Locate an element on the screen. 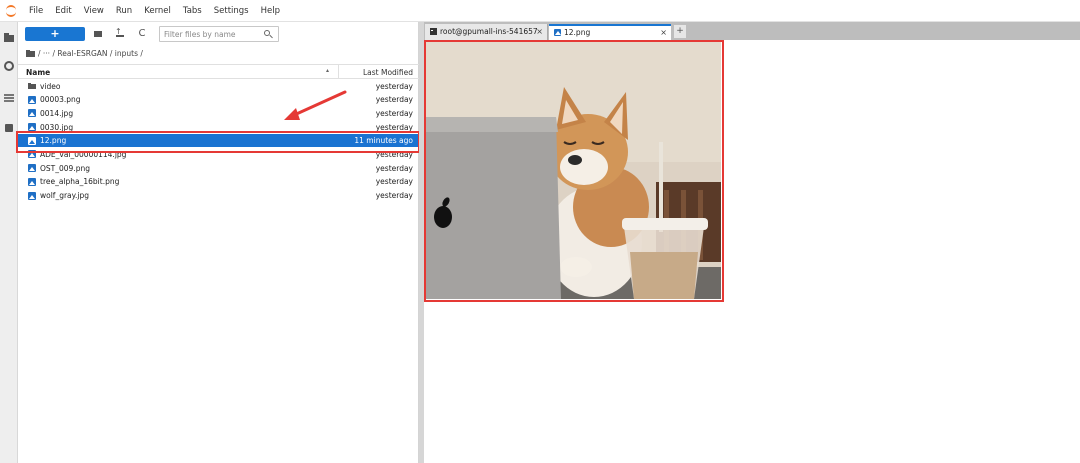 The image size is (1080, 463). menu-kernel: Kernel is located at coordinates (157, 11).